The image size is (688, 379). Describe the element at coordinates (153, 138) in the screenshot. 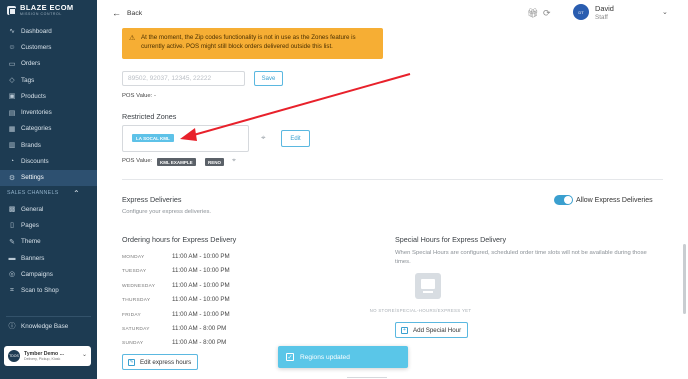

I see `zone-chip: LA SOCAL KML` at that location.